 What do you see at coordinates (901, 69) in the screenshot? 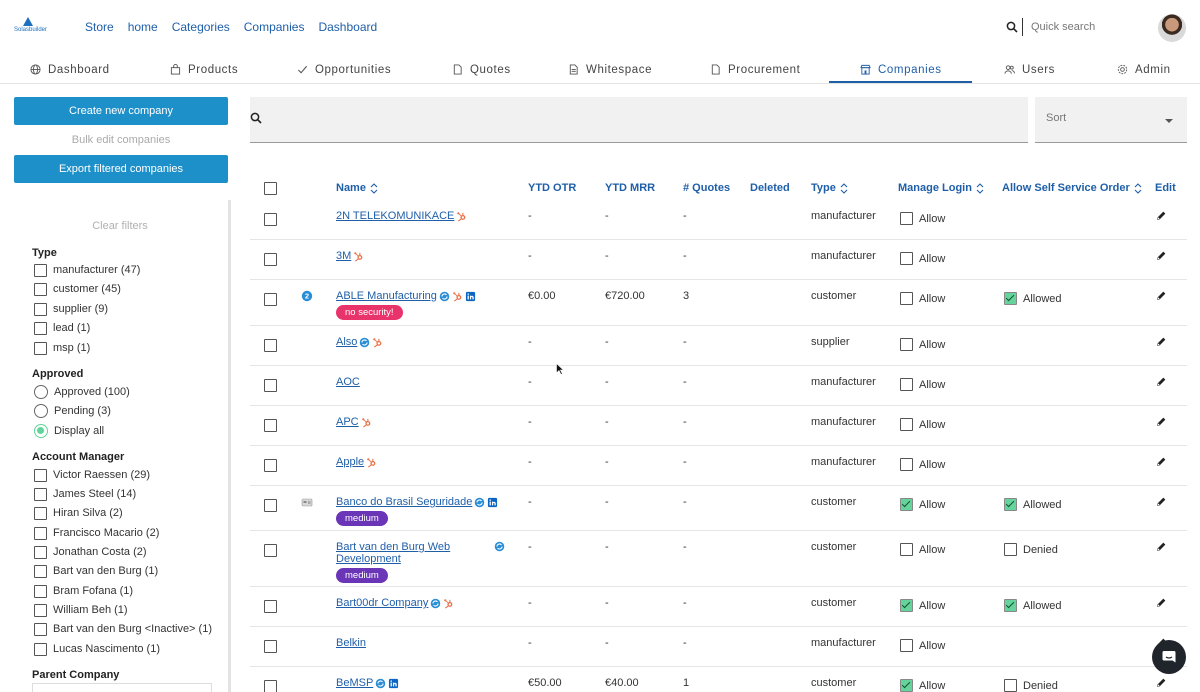
I see `tab-companies: Companies` at bounding box center [901, 69].